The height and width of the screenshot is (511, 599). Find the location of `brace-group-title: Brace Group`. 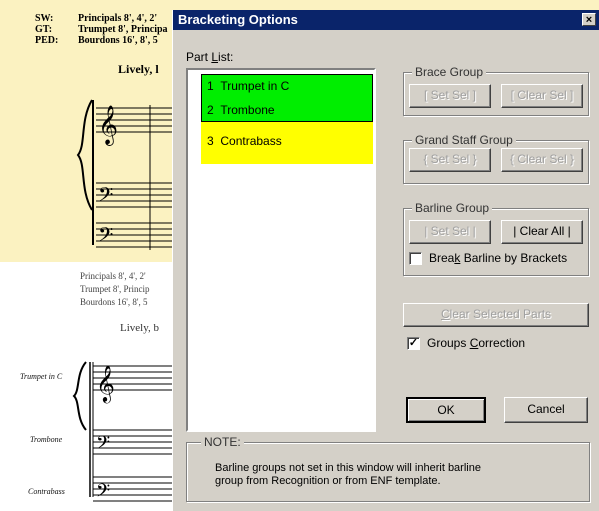

brace-group-title: Brace Group is located at coordinates (449, 72).